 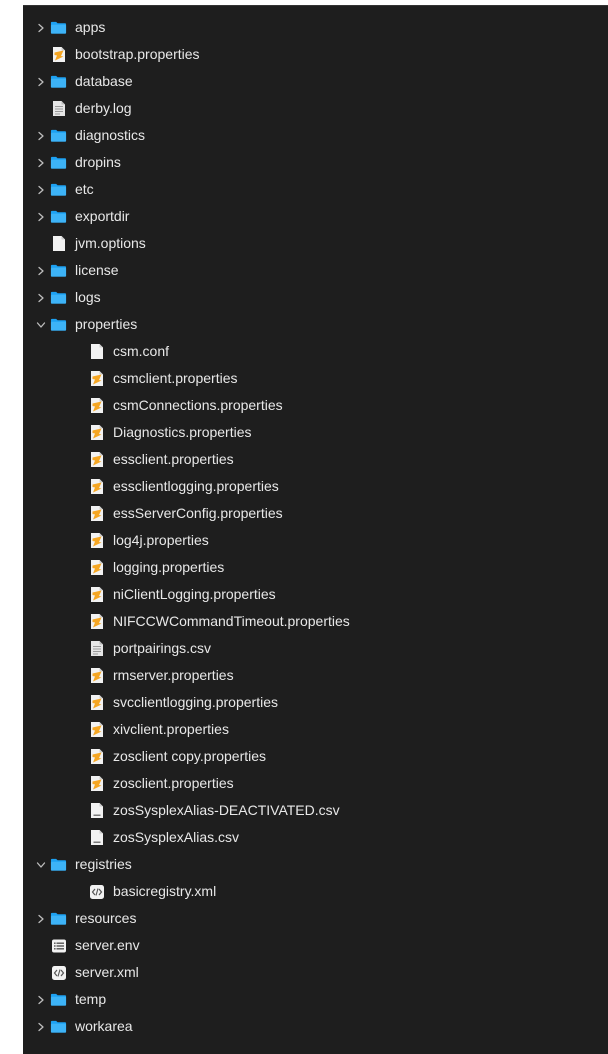 What do you see at coordinates (315, 270) in the screenshot?
I see `folder-row: license` at bounding box center [315, 270].